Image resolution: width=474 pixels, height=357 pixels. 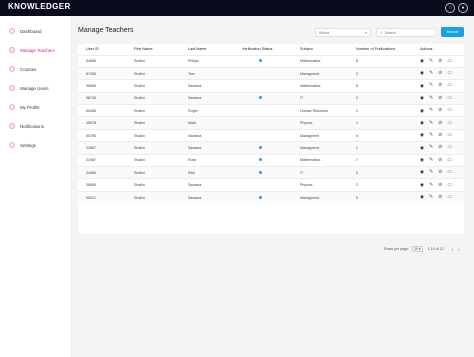 What do you see at coordinates (463, 8) in the screenshot?
I see `user-icon: ●` at bounding box center [463, 8].